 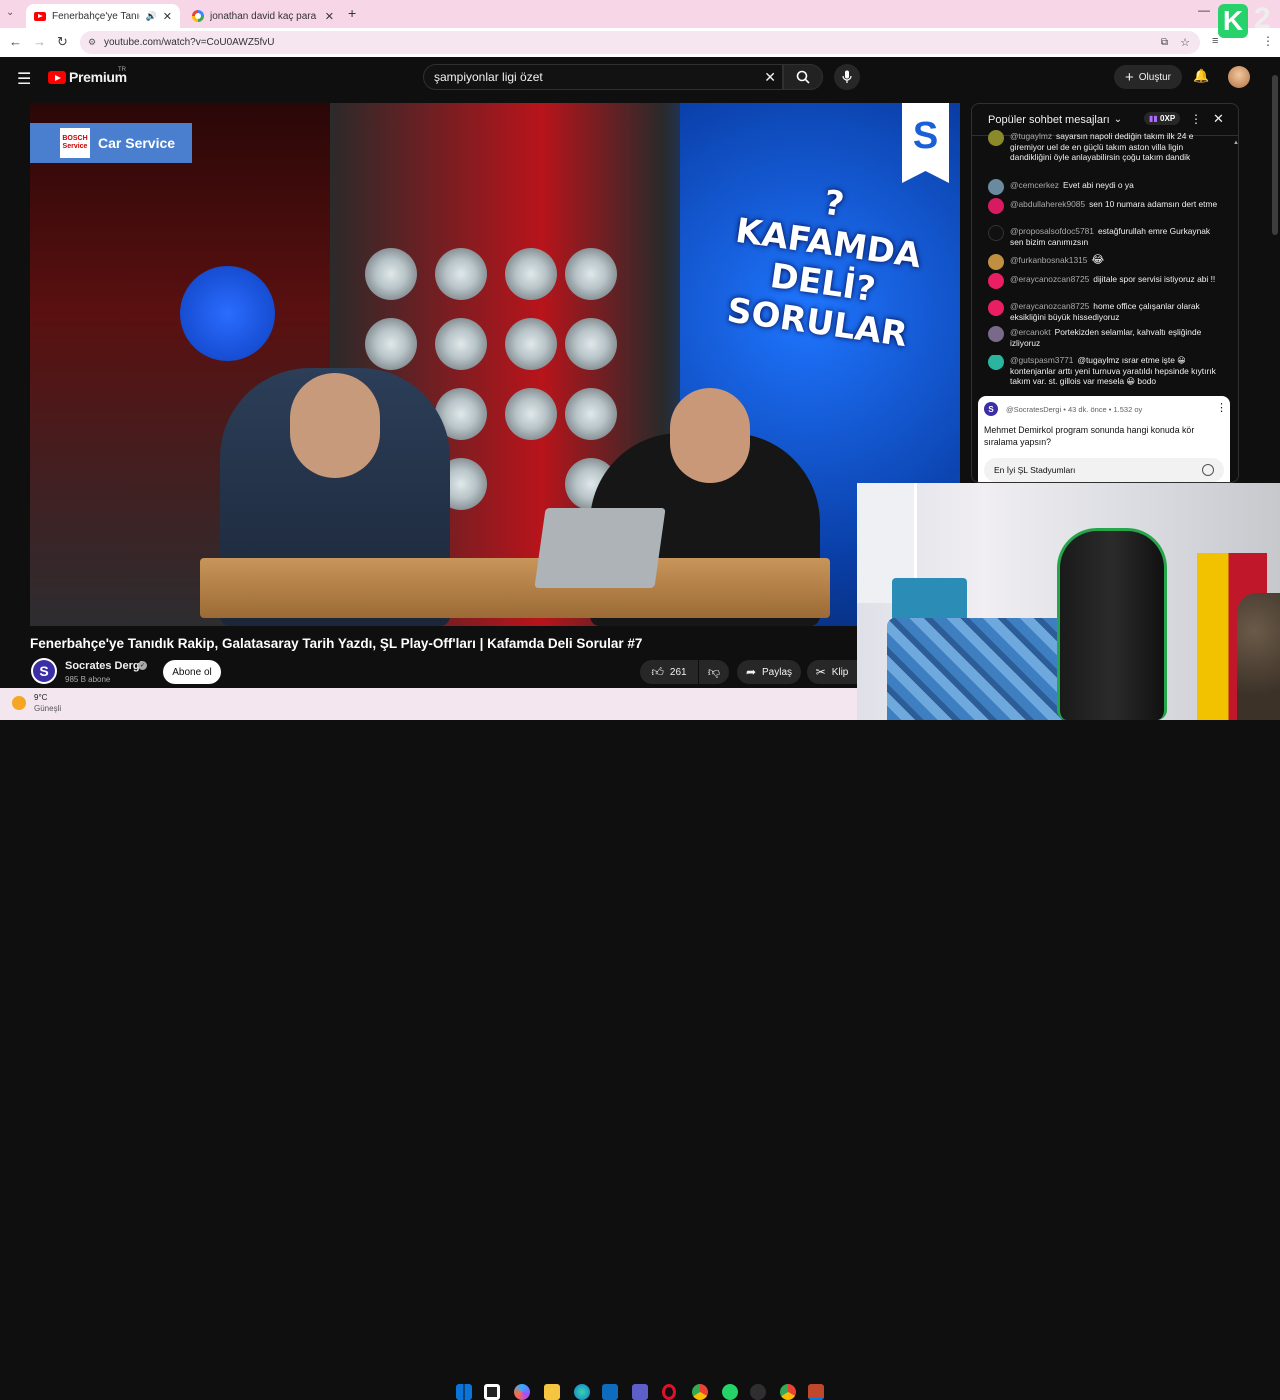 I want to click on tab-title: Fenerbahçe'ye Tanıdık Rakip, so click(x=96, y=16).